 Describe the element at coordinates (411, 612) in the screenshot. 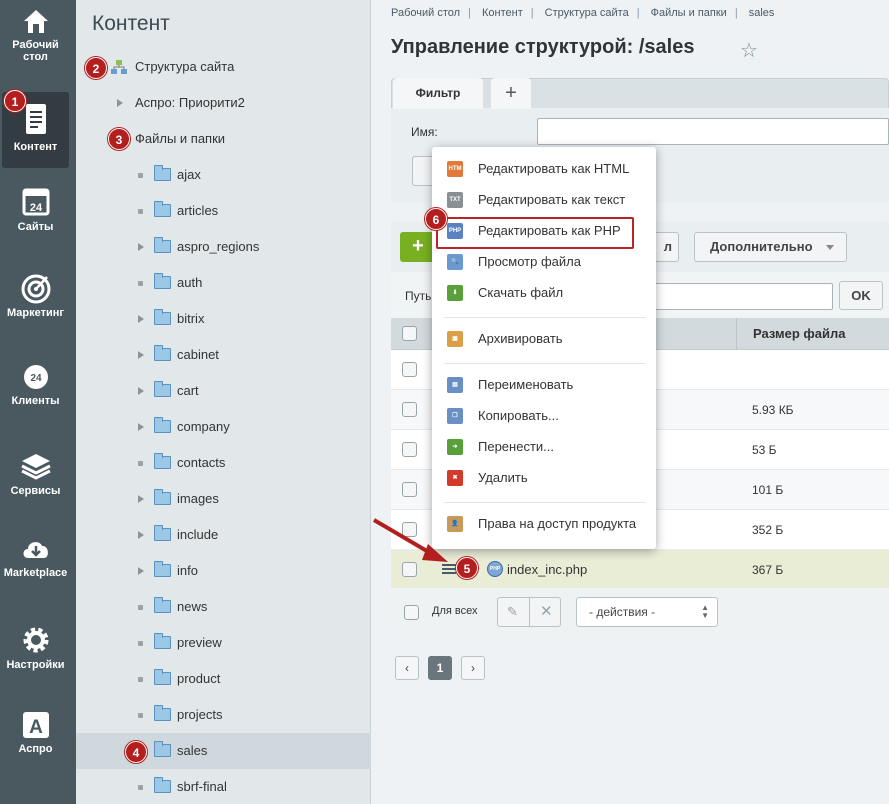

I see `for-all-checkbox` at that location.